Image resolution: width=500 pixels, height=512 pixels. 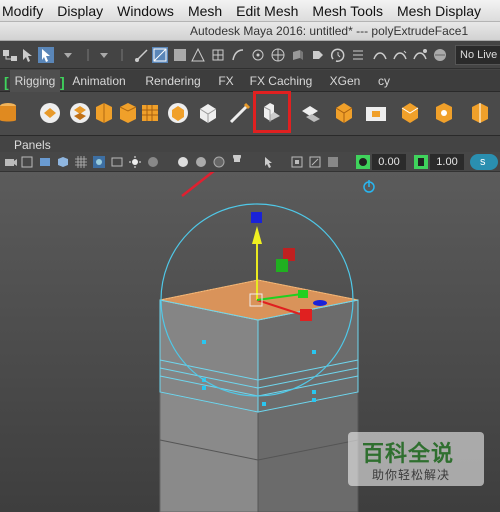 What do you see at coordinates (421, 162) in the screenshot?
I see `gamma-icon` at bounding box center [421, 162].